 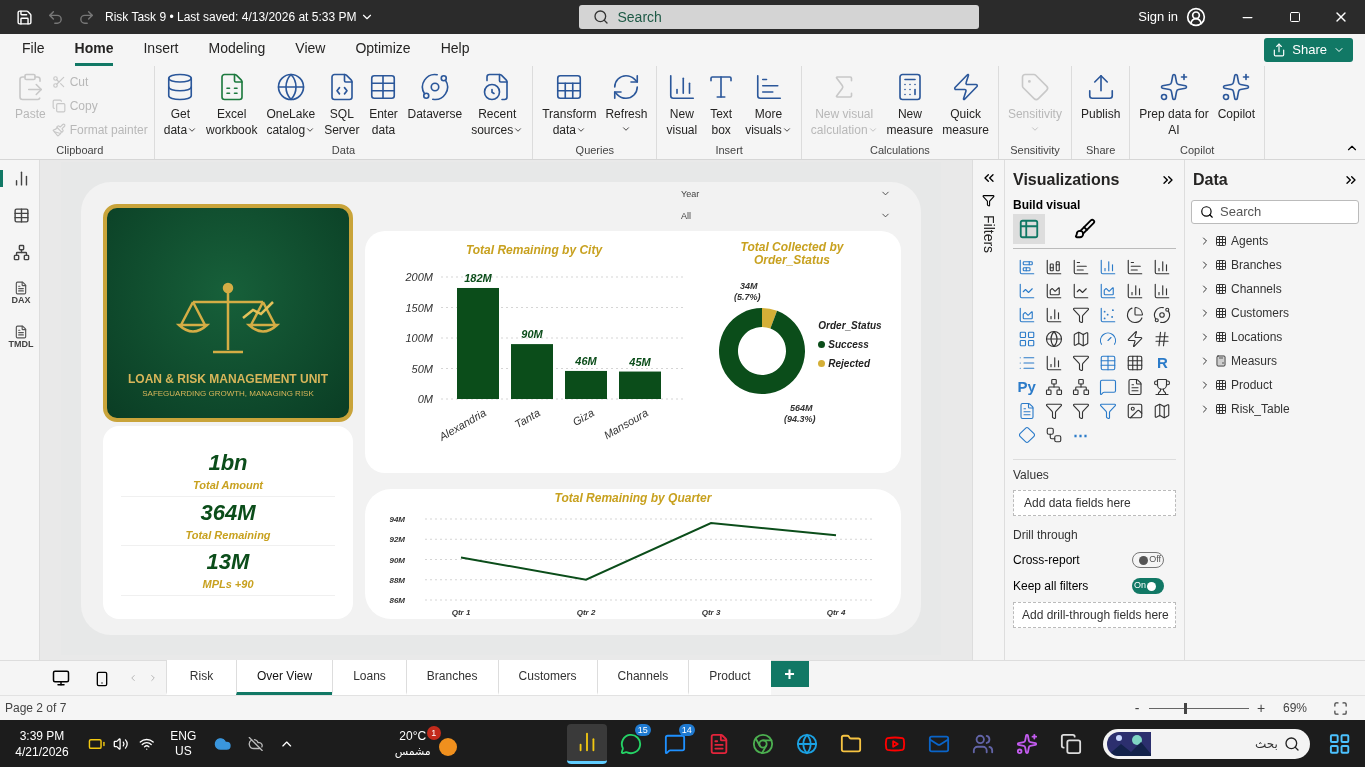 What do you see at coordinates (1279, 313) in the screenshot?
I see `table-item: Customers` at bounding box center [1279, 313].